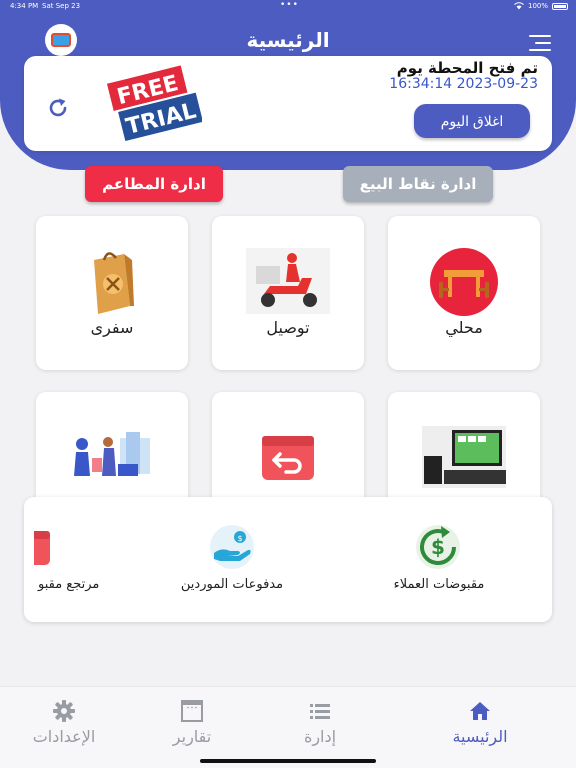 The image size is (576, 768). Describe the element at coordinates (64, 736) in the screenshot. I see `tab-label: الإعدادات` at that location.